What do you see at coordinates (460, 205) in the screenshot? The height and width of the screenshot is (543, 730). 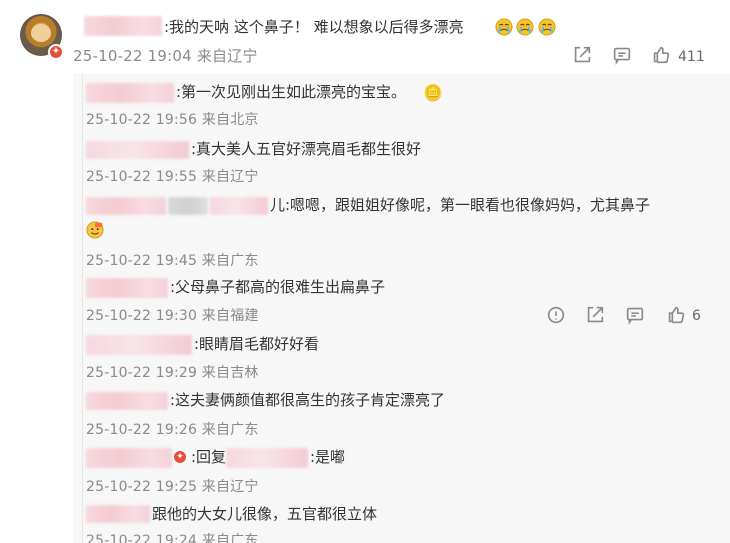 I see `reply-text: 儿:嗯嗯，跟姐姐好像呢，第一眼看也很像妈妈，尤其鼻子` at bounding box center [460, 205].